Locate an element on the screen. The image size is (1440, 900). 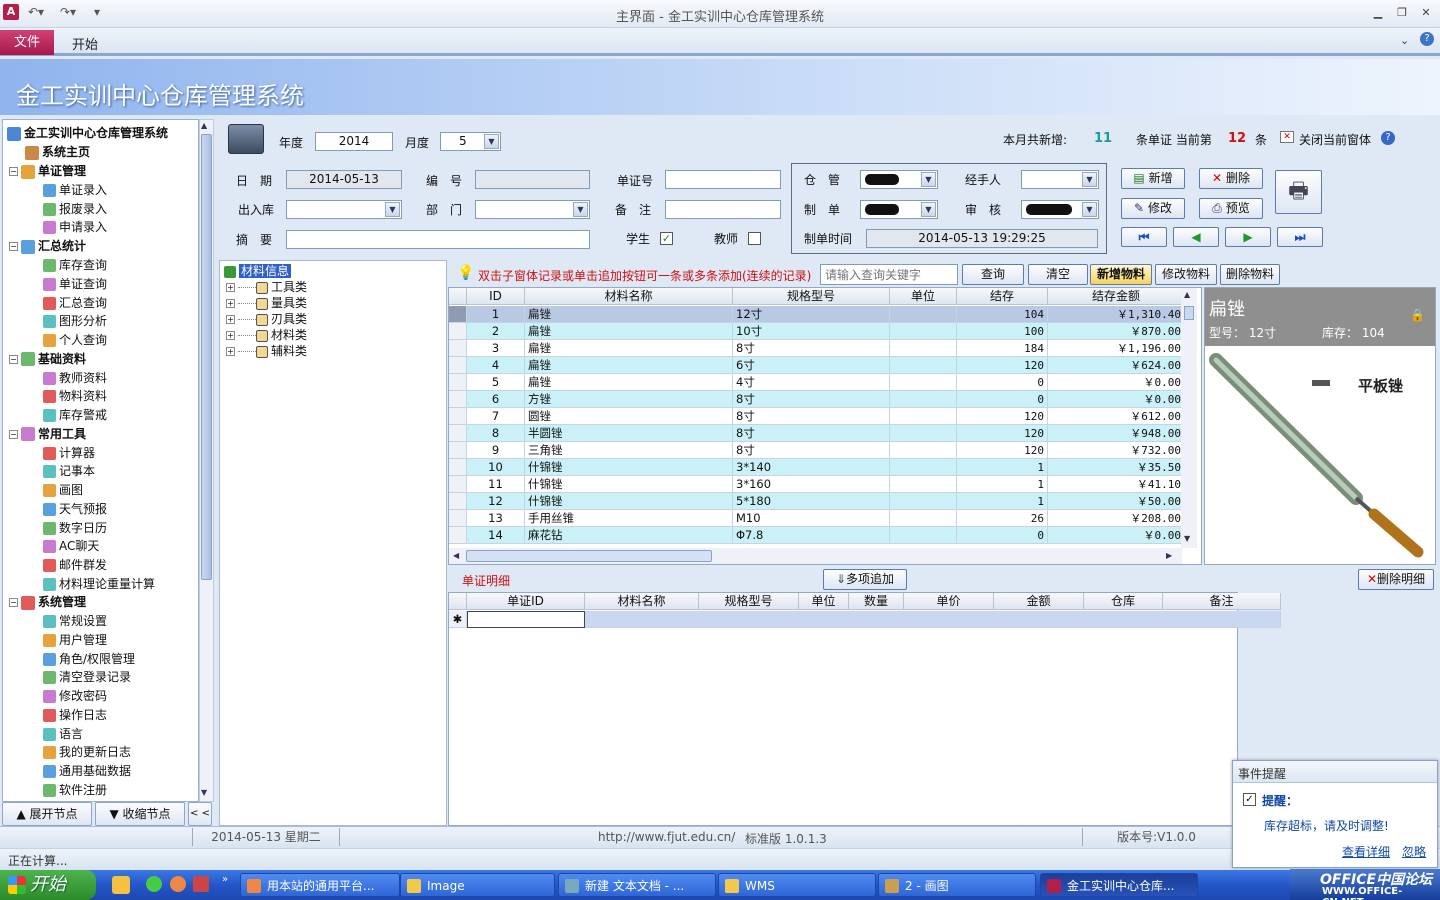
nav-scroll-thumb is located at coordinates (206, 357).